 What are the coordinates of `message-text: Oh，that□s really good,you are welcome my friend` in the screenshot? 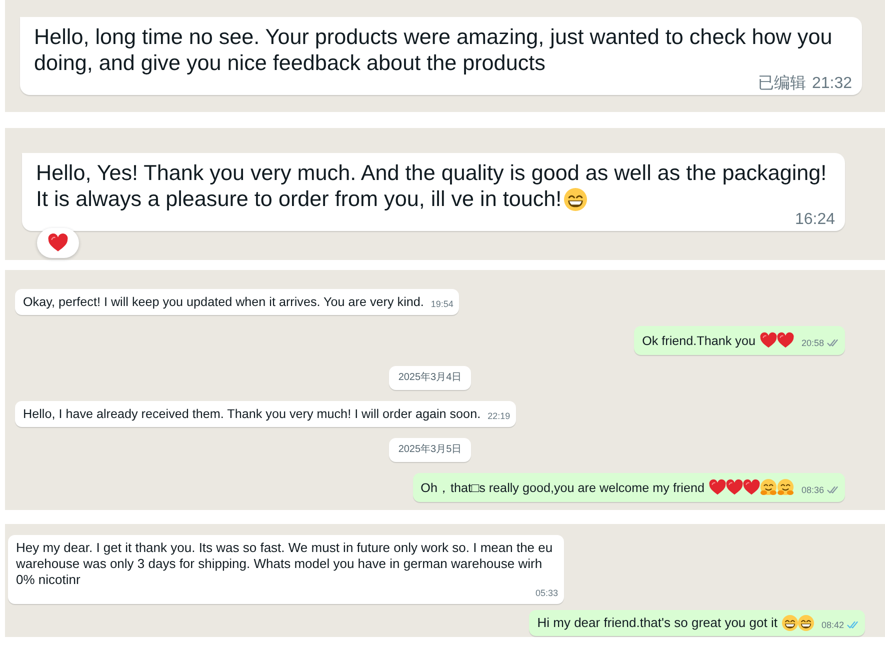 It's located at (562, 488).